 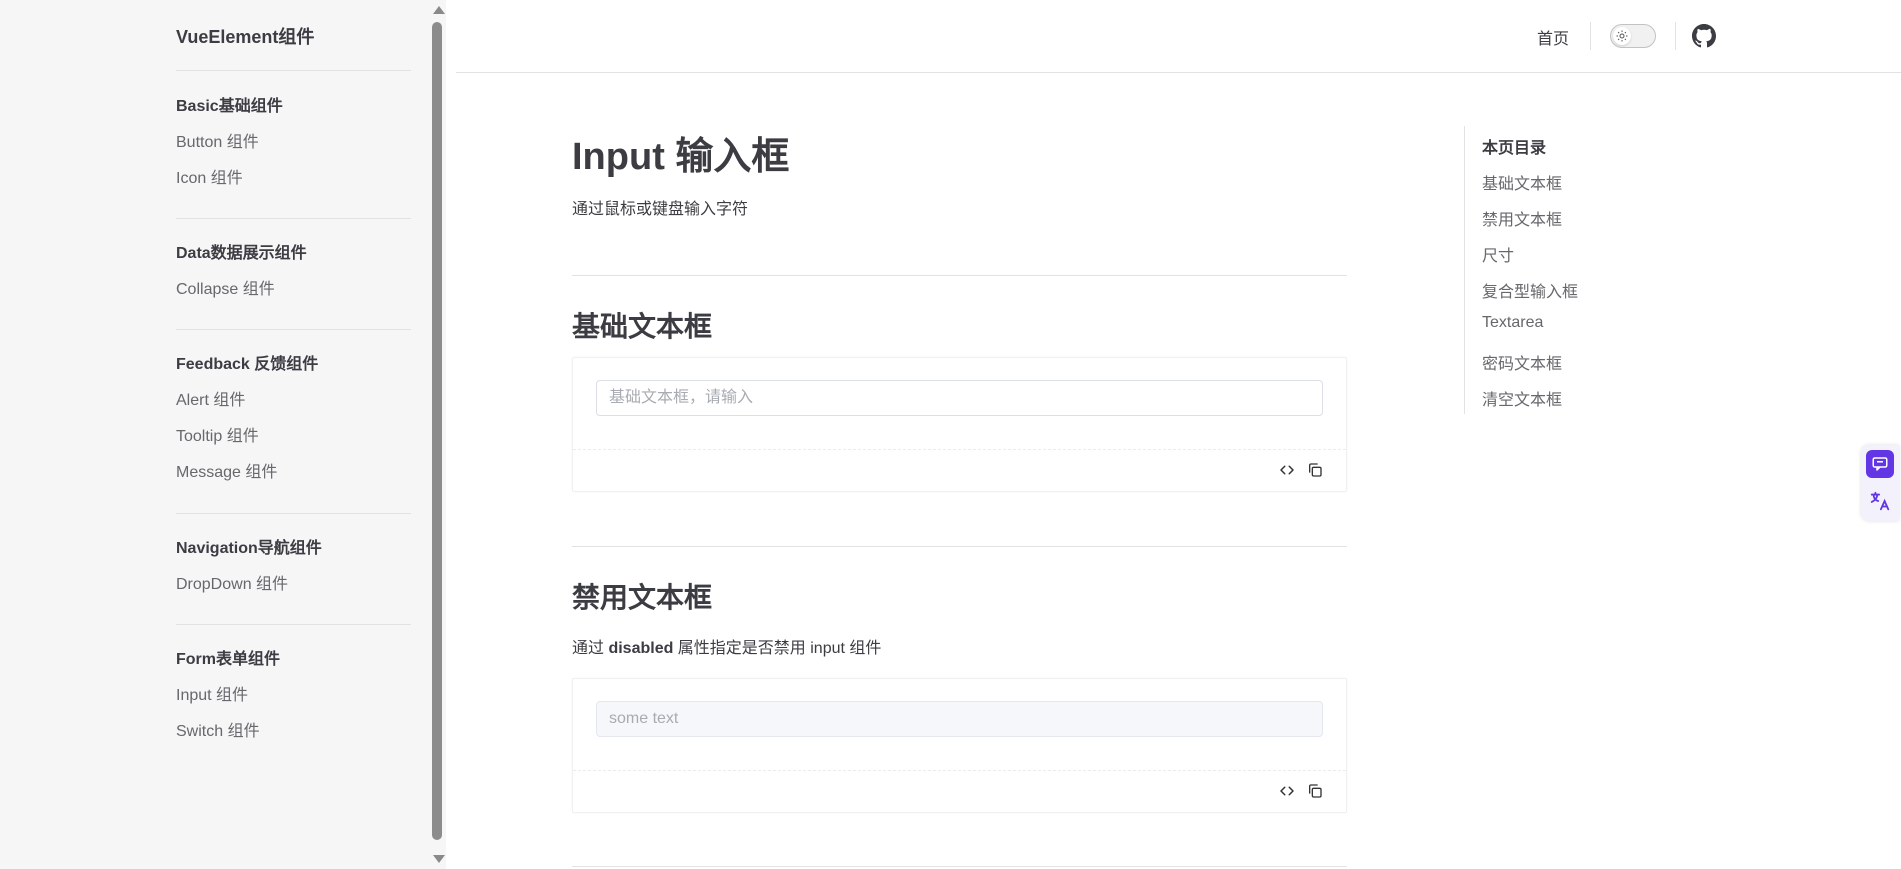 What do you see at coordinates (225, 287) in the screenshot?
I see `sidebar-item-collapse: Collapse 组件` at bounding box center [225, 287].